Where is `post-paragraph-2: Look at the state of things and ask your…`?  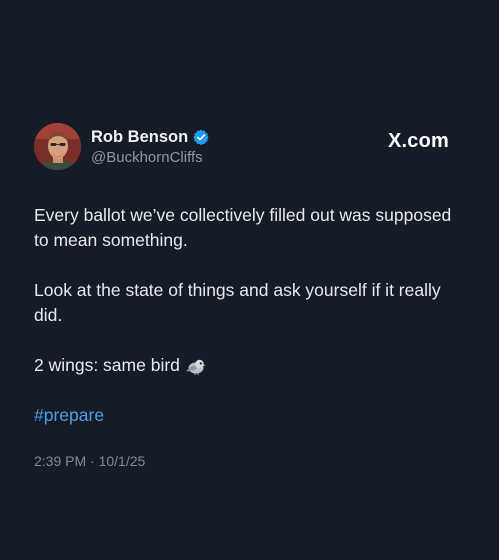
post-paragraph-2: Look at the state of things and ask your… is located at coordinates (237, 302).